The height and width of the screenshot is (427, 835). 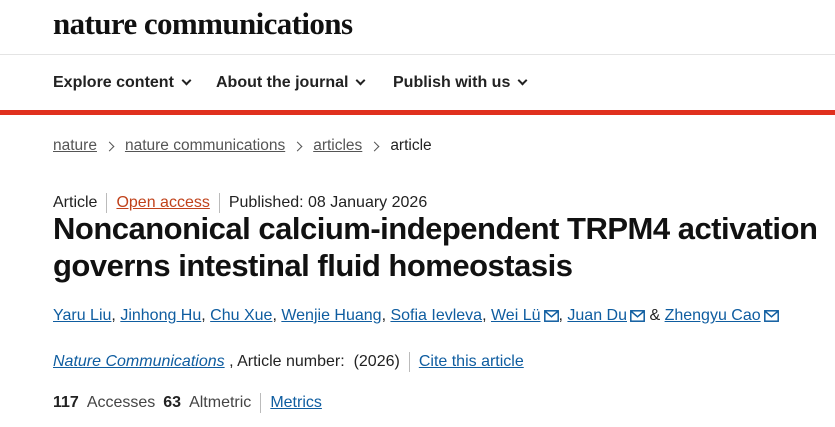 What do you see at coordinates (187, 403) in the screenshot?
I see `metrics-row: 117 Accesses 63 Altmetric Metrics` at bounding box center [187, 403].